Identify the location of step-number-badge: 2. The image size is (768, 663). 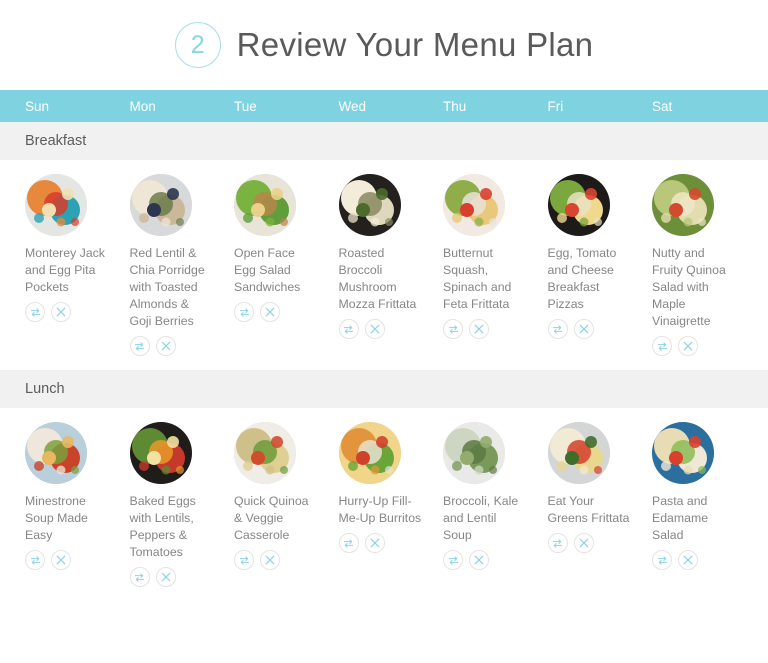
(197, 45).